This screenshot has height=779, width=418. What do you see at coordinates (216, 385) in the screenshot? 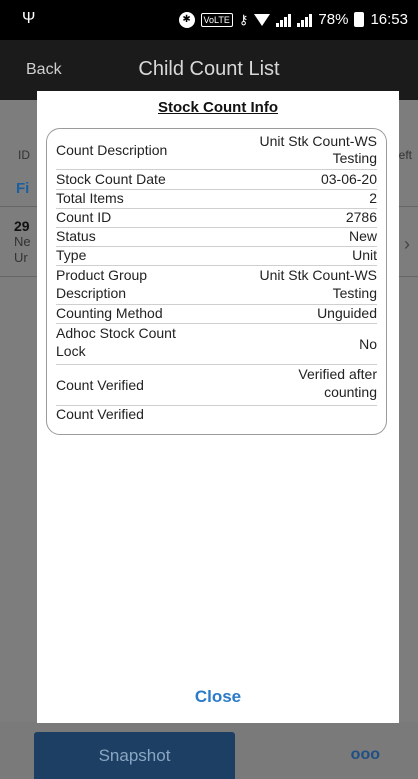
I see `info-row: Count Verified Verified after counting` at bounding box center [216, 385].